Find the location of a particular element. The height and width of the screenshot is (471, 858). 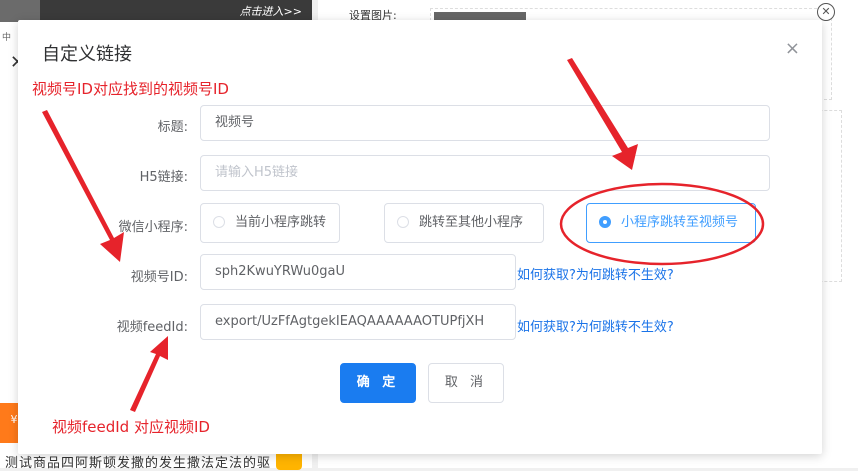

annotation-feed-id: 视频feedId 对应视频ID is located at coordinates (131, 427).